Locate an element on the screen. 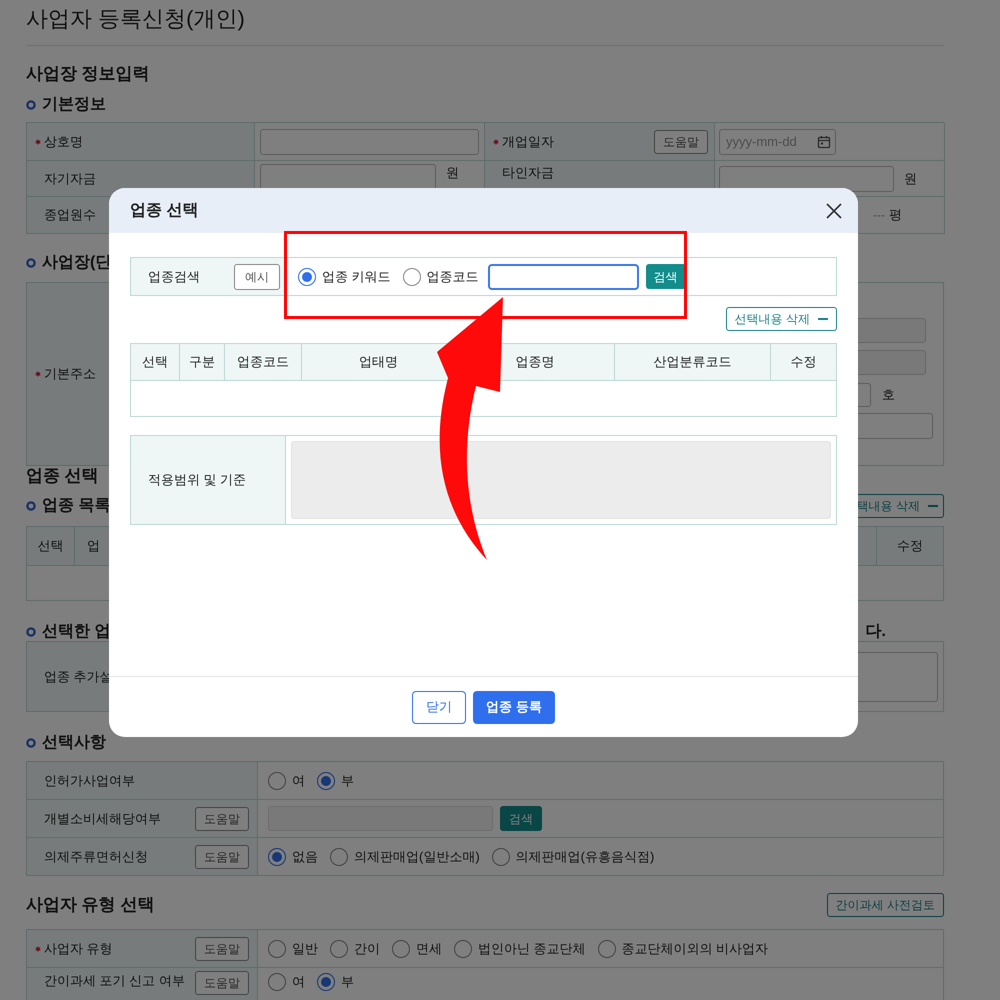 This screenshot has height=1000, width=1000. section-heading: 업종 선택 is located at coordinates (62, 476).